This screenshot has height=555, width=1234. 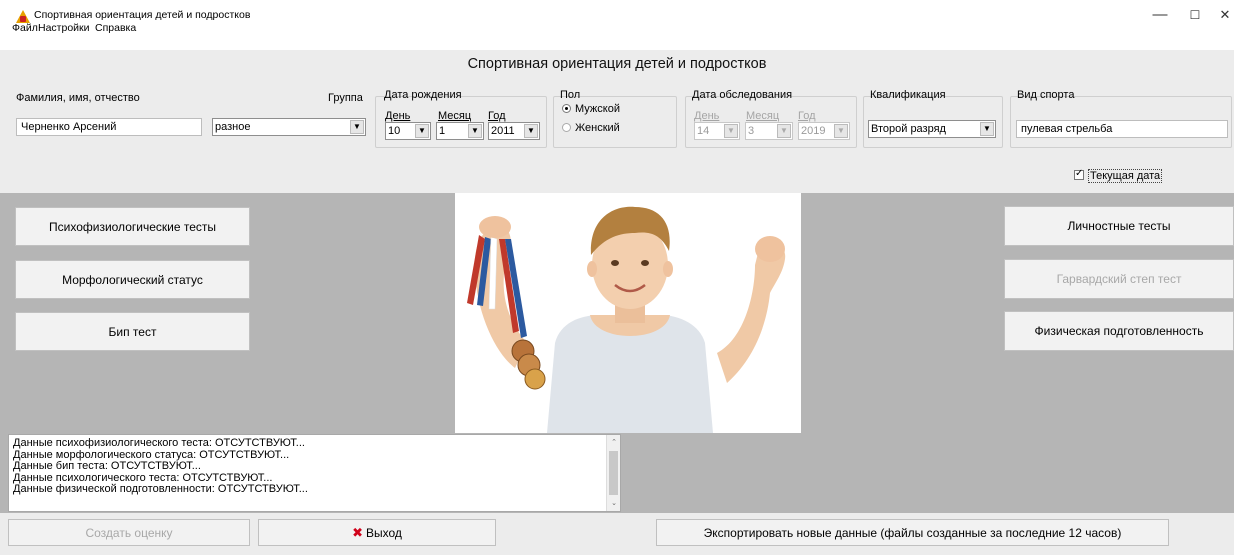 What do you see at coordinates (142, 15) in the screenshot?
I see `window-title: Спортивная ориентация детей и подростков` at bounding box center [142, 15].